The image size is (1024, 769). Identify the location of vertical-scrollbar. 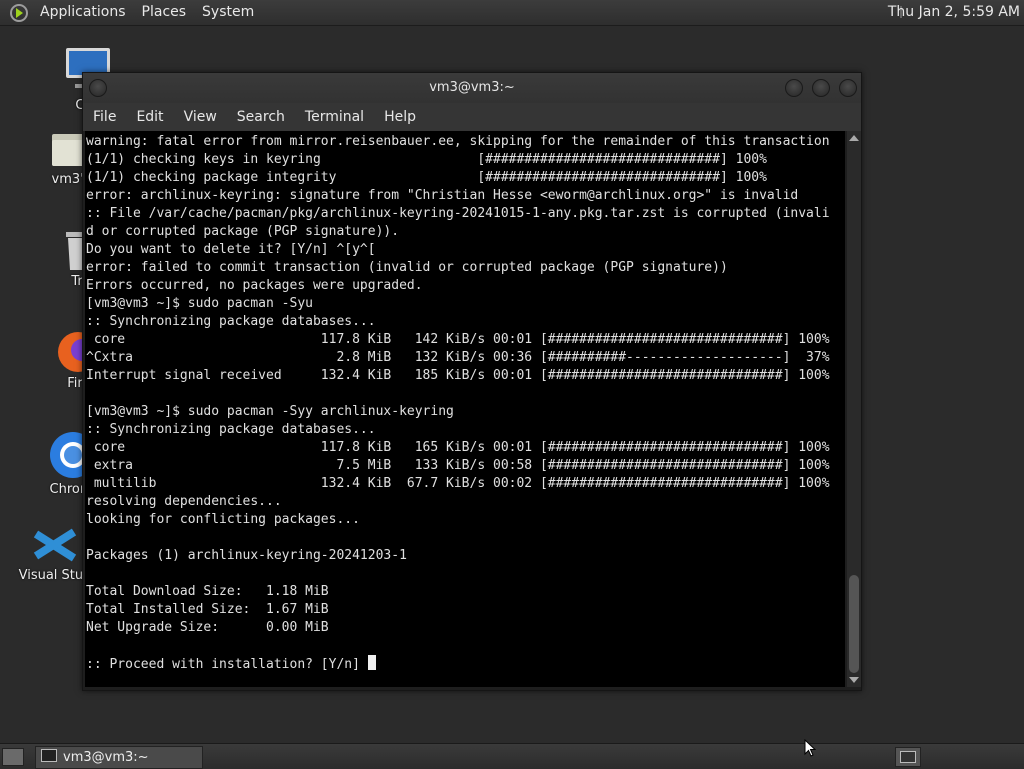
(854, 409).